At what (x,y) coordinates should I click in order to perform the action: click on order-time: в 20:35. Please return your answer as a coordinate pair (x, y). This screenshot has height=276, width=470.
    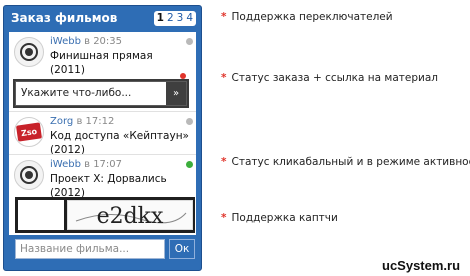
    Looking at the image, I should click on (103, 41).